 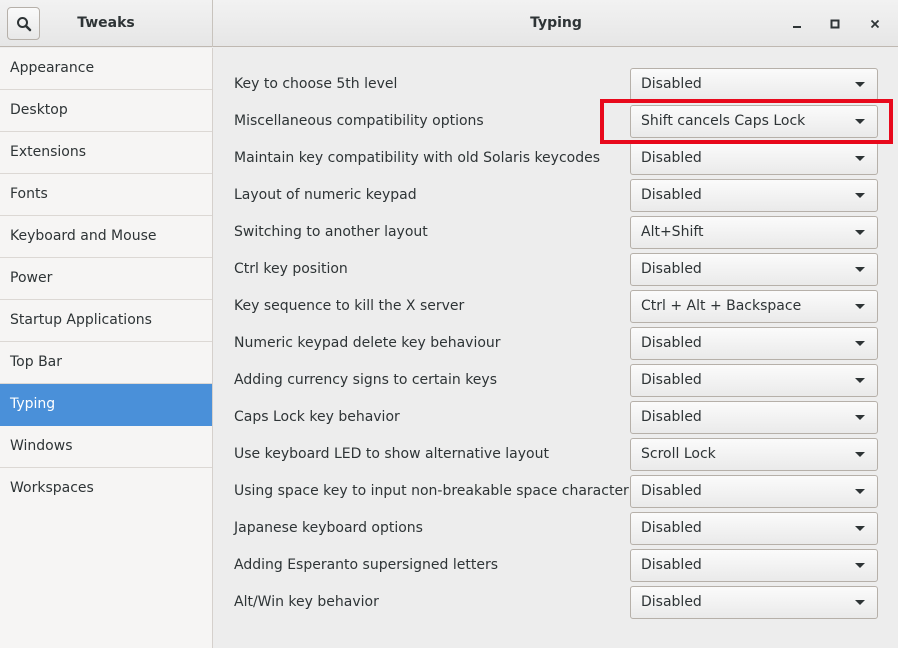 What do you see at coordinates (106, 321) in the screenshot?
I see `sidebar-item-startup-applications: Startup Applications` at bounding box center [106, 321].